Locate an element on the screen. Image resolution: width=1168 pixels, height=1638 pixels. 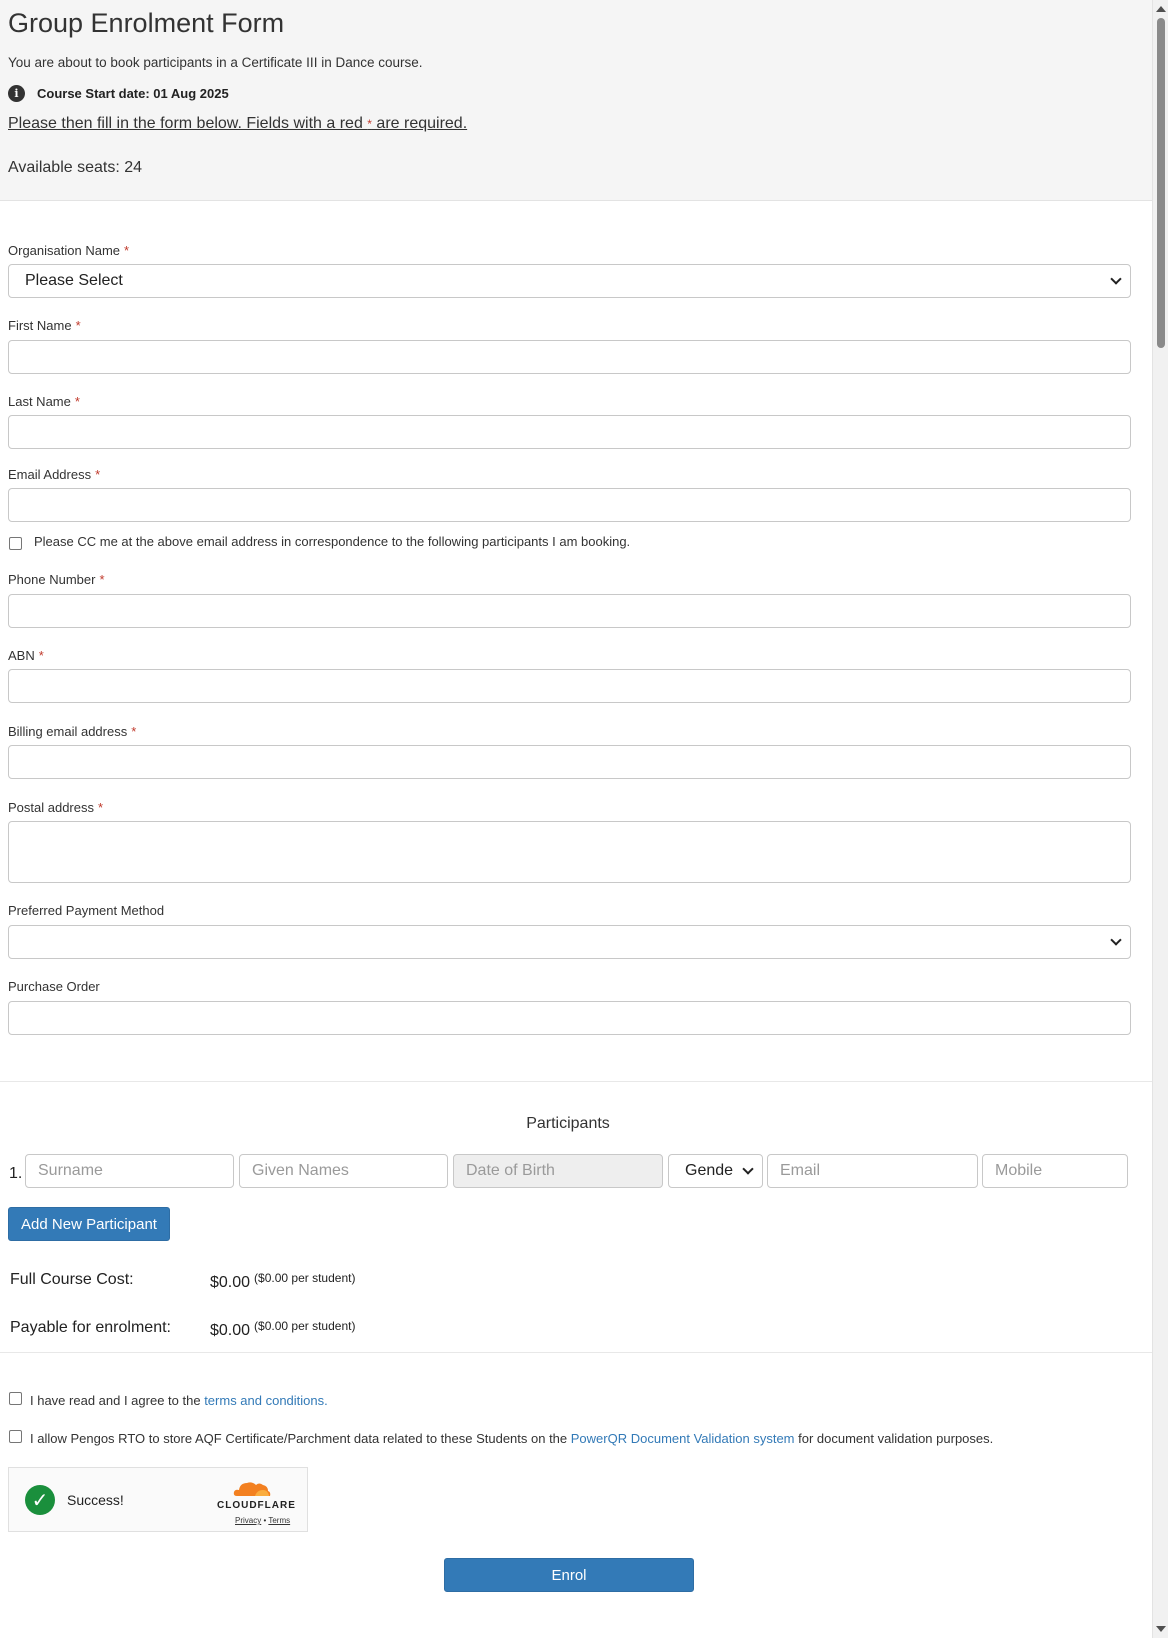
aqf-text-end: for document validation purposes. is located at coordinates (894, 1438).